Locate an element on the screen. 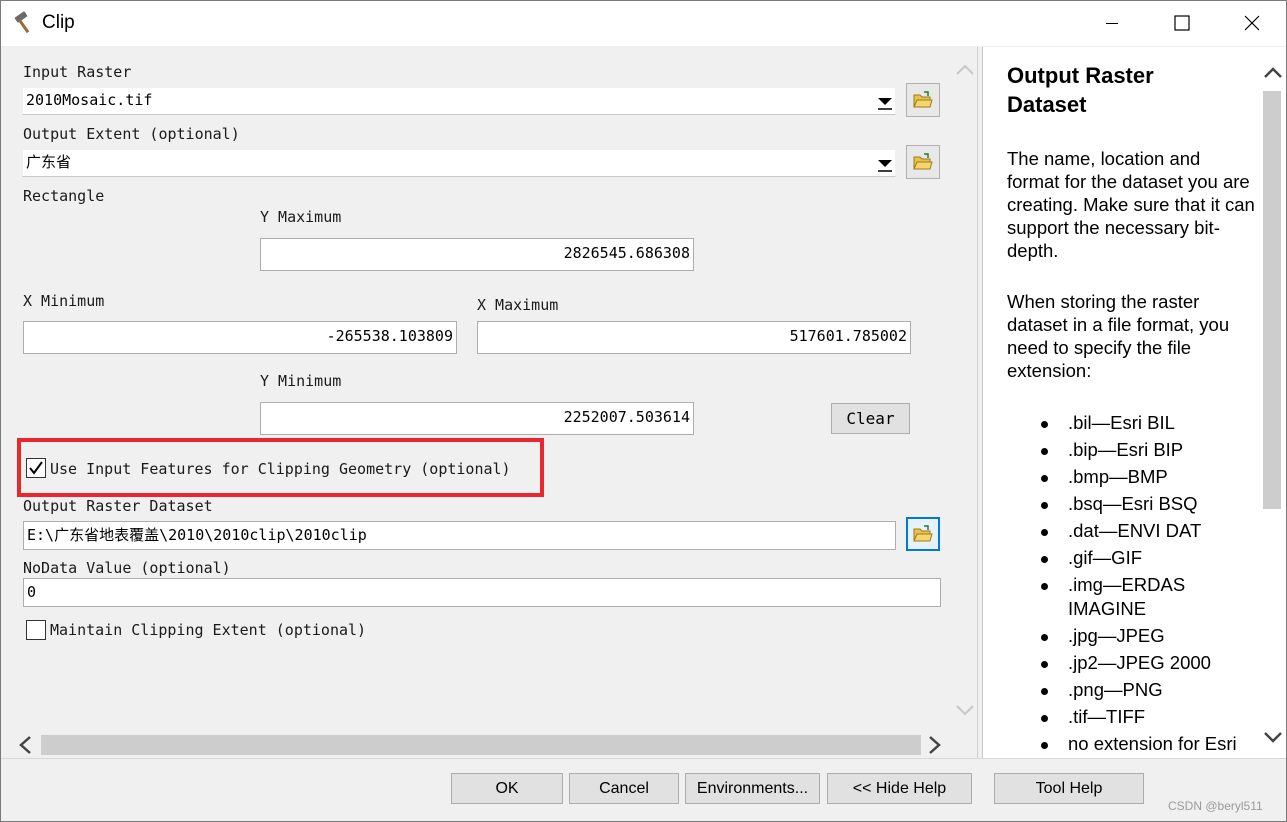 This screenshot has width=1287, height=822. rectangle-label: Rectangle is located at coordinates (64, 196).